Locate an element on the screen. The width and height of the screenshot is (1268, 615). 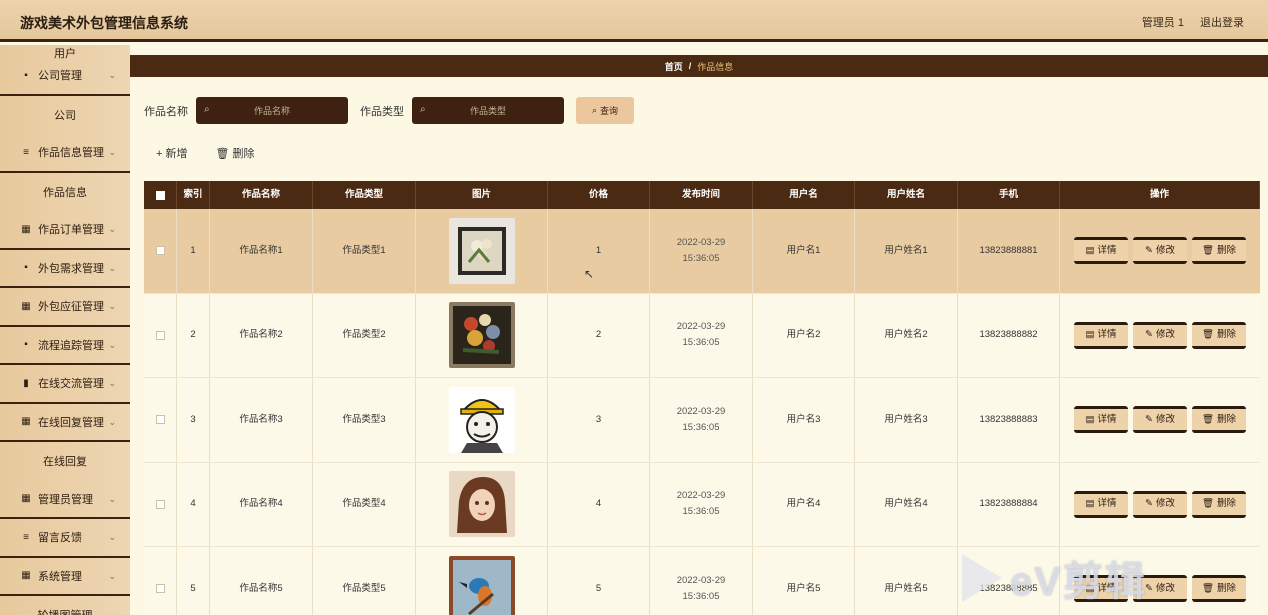
sidebar-item: 在线回复 is located at coordinates (65, 461).